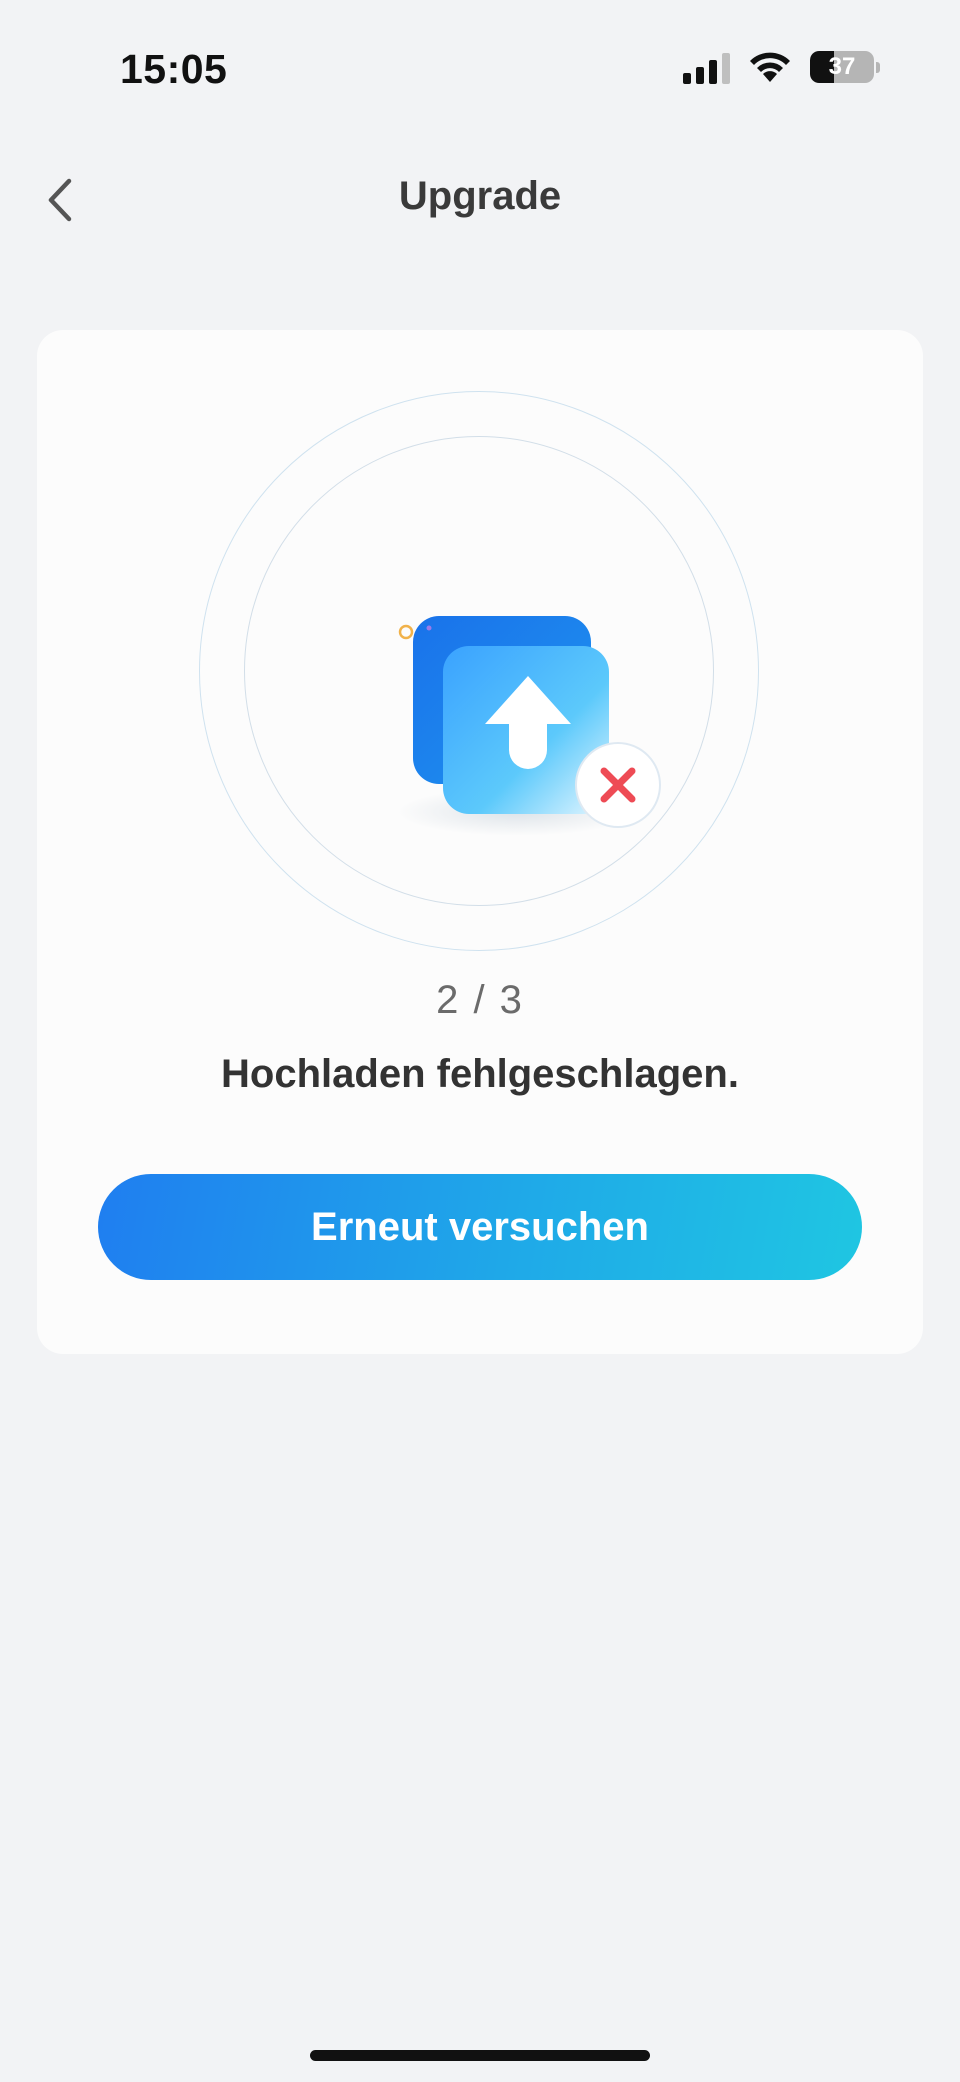  Describe the element at coordinates (480, 196) in the screenshot. I see `page-title: Upgrade` at that location.